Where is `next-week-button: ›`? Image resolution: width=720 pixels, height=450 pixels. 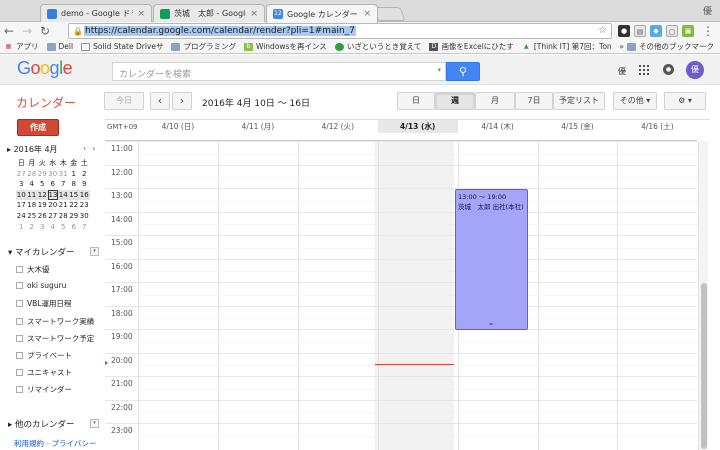
next-week-button: › is located at coordinates (182, 101).